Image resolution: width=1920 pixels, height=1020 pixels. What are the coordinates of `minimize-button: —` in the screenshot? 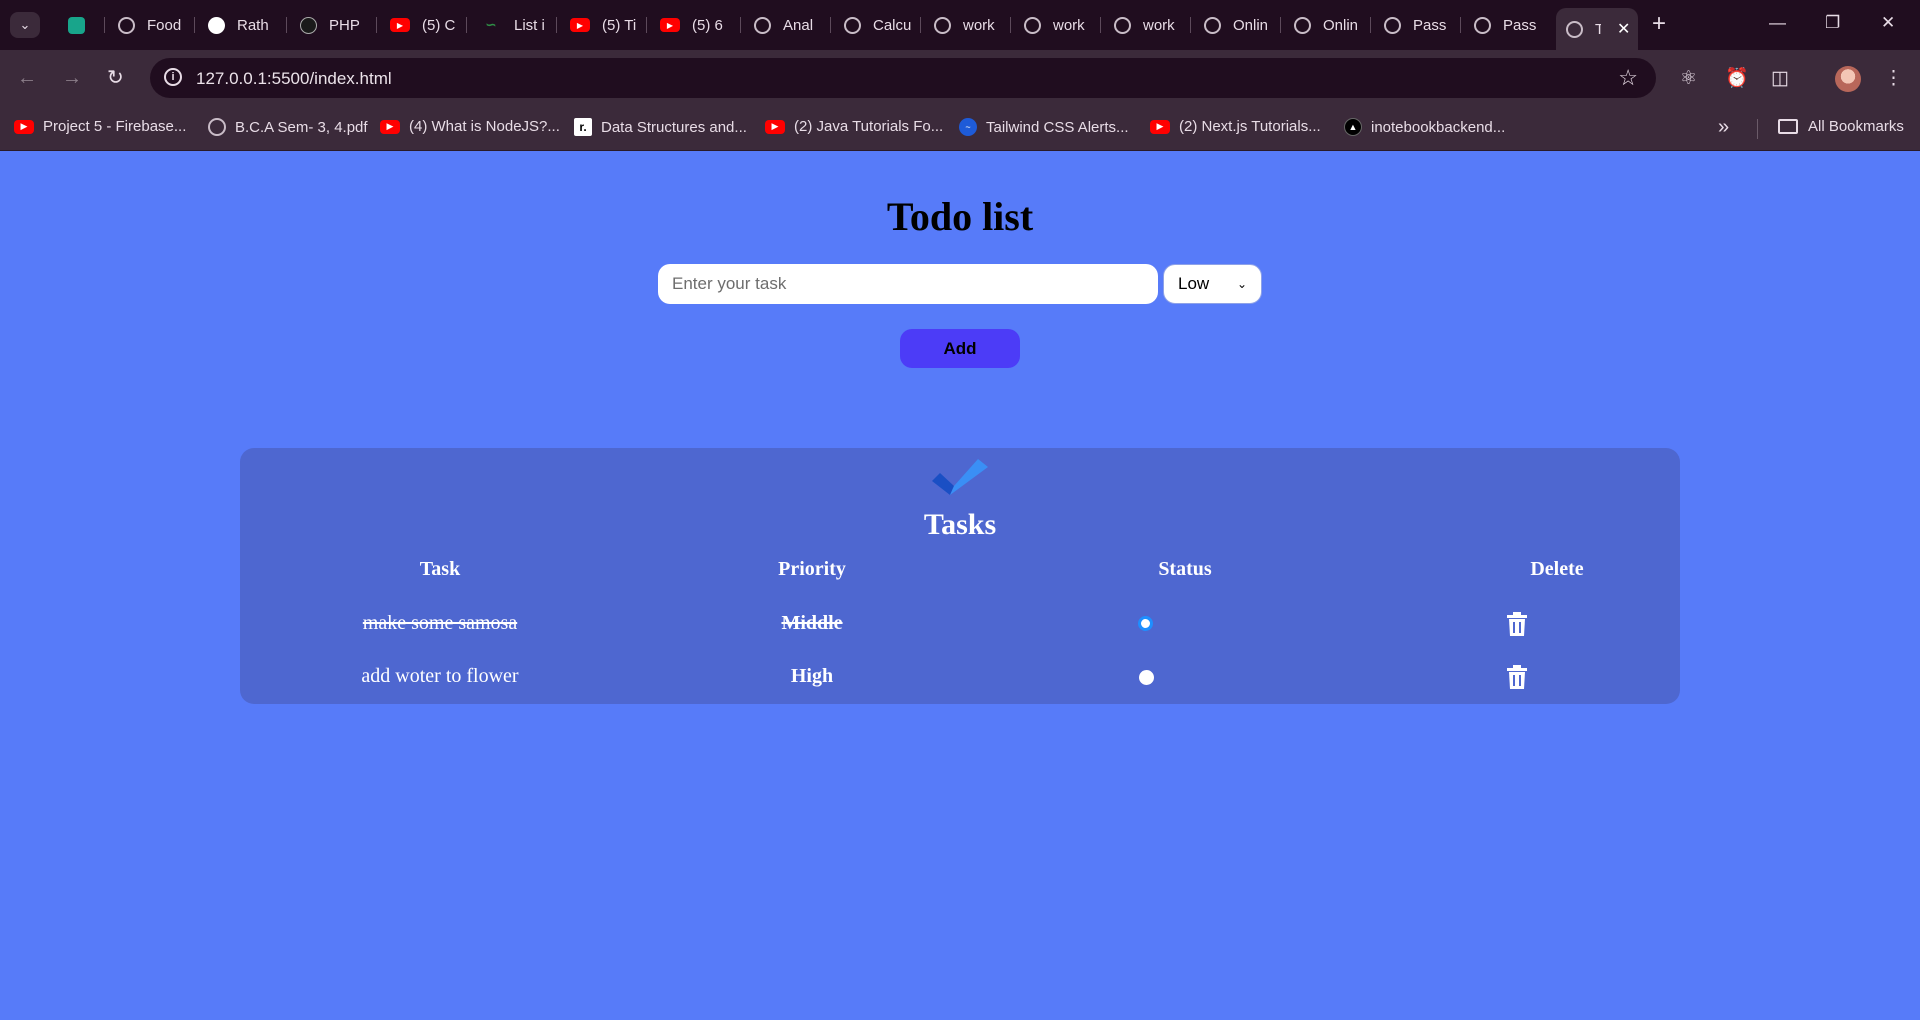 It's located at (1777, 23).